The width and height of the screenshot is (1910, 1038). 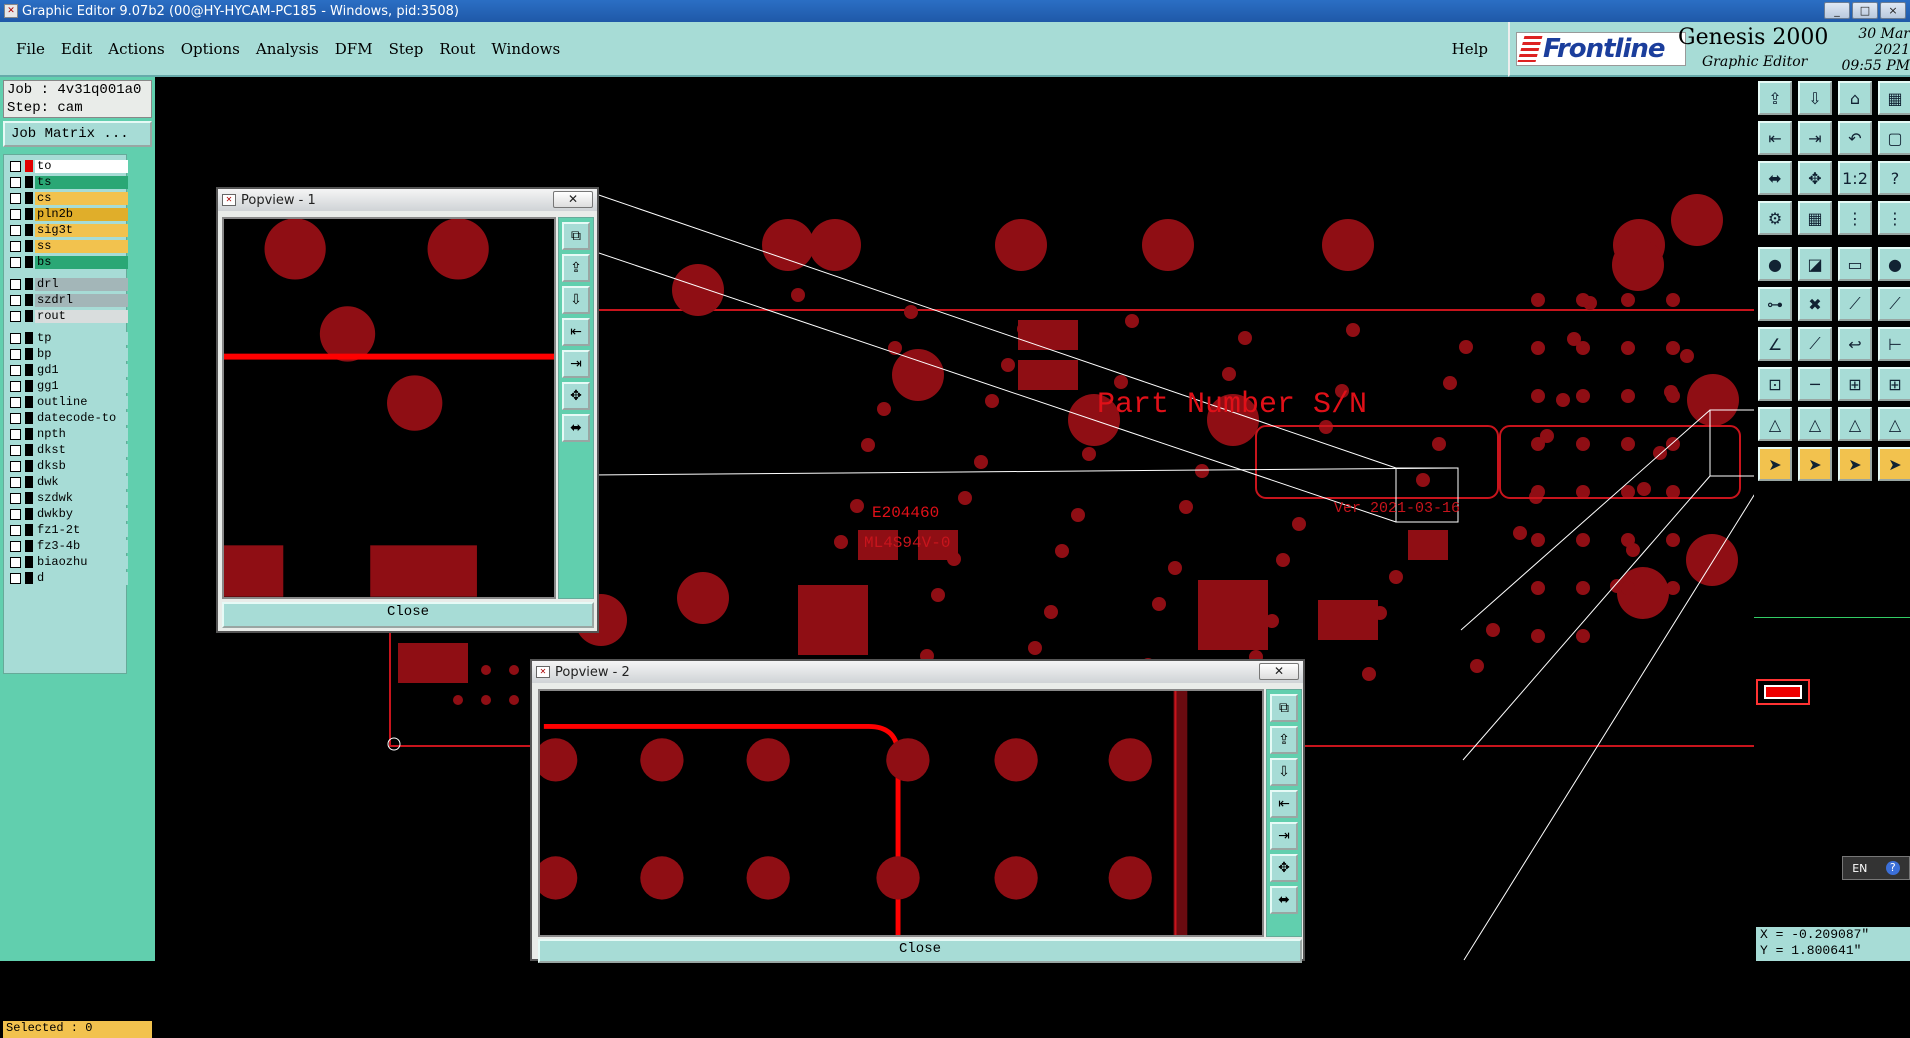 I want to click on bracket-icon: ⊢, so click(x=1894, y=344).